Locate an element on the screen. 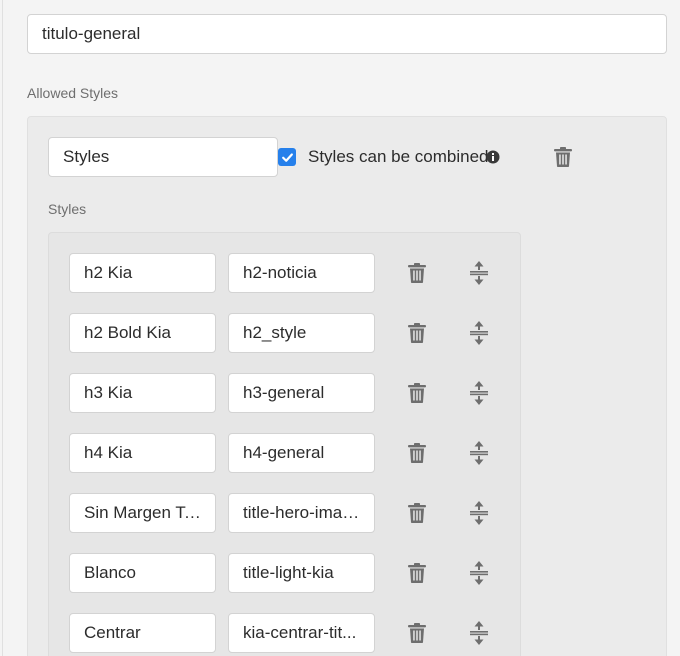 This screenshot has width=680, height=656. style-name-value: h2 Kia is located at coordinates (108, 272).